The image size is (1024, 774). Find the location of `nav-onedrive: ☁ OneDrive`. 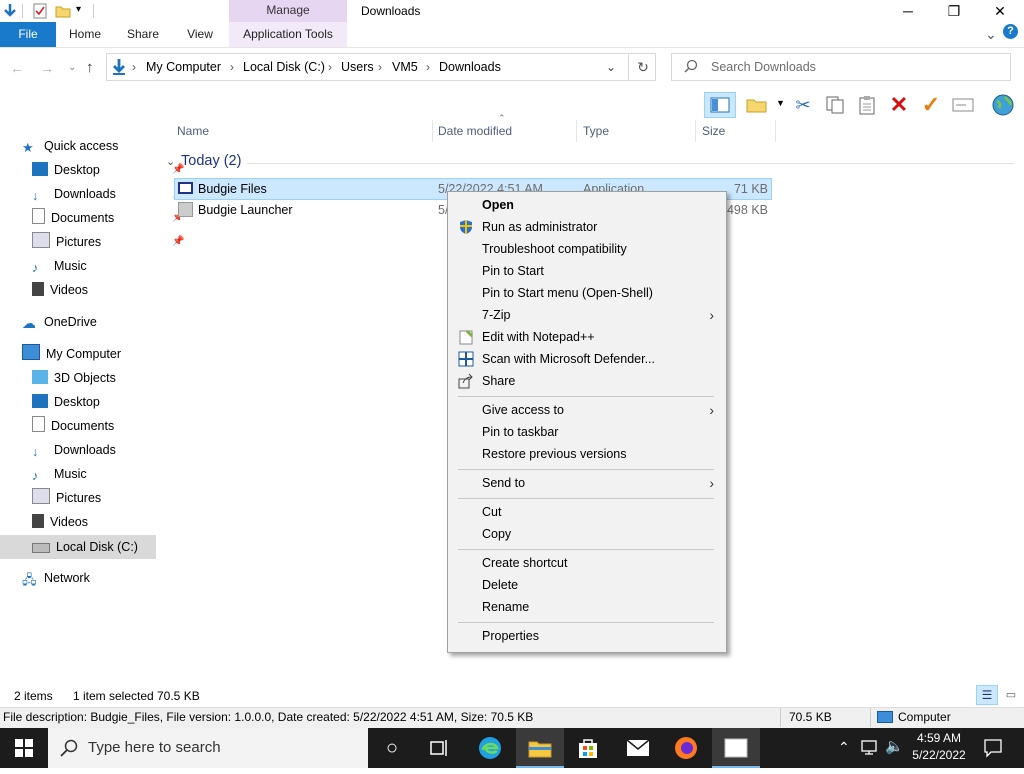

nav-onedrive: ☁ OneDrive is located at coordinates (59, 322).